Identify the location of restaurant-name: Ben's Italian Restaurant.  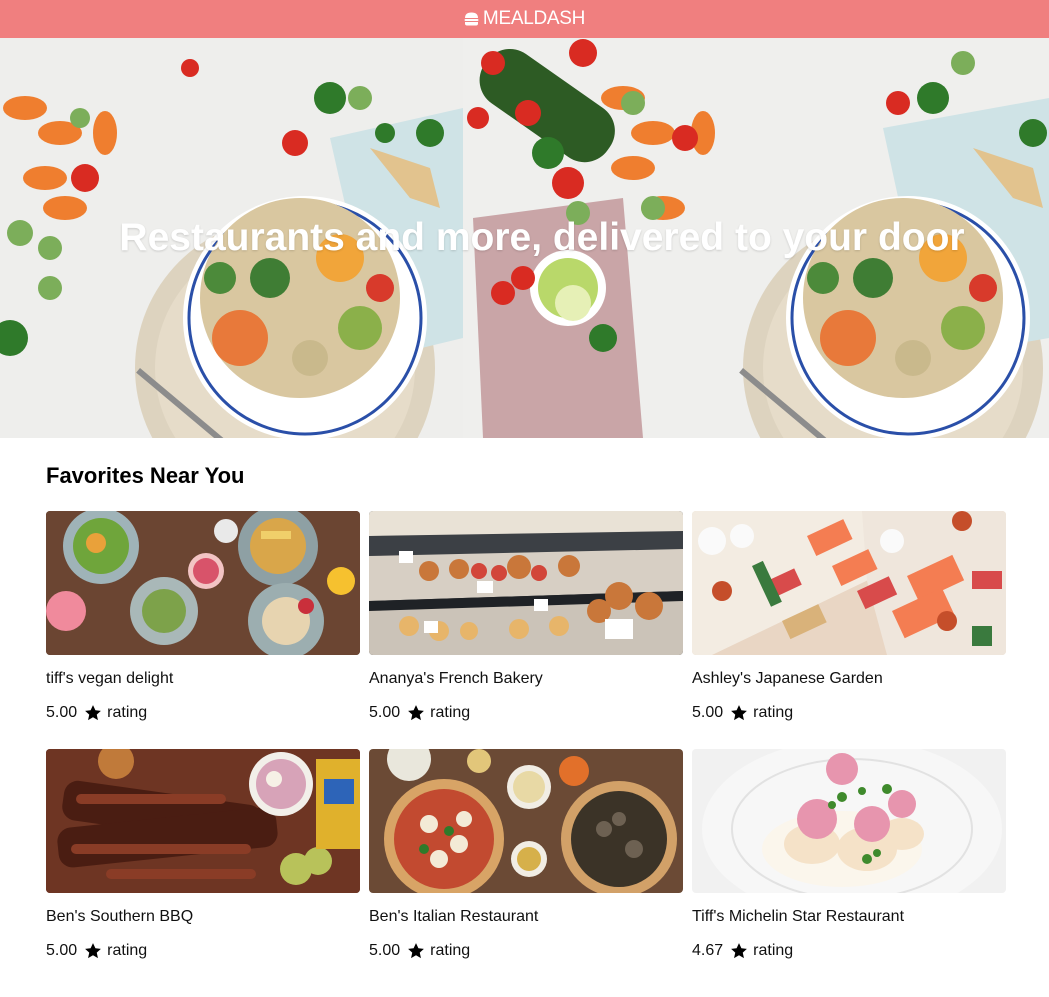
(453, 917).